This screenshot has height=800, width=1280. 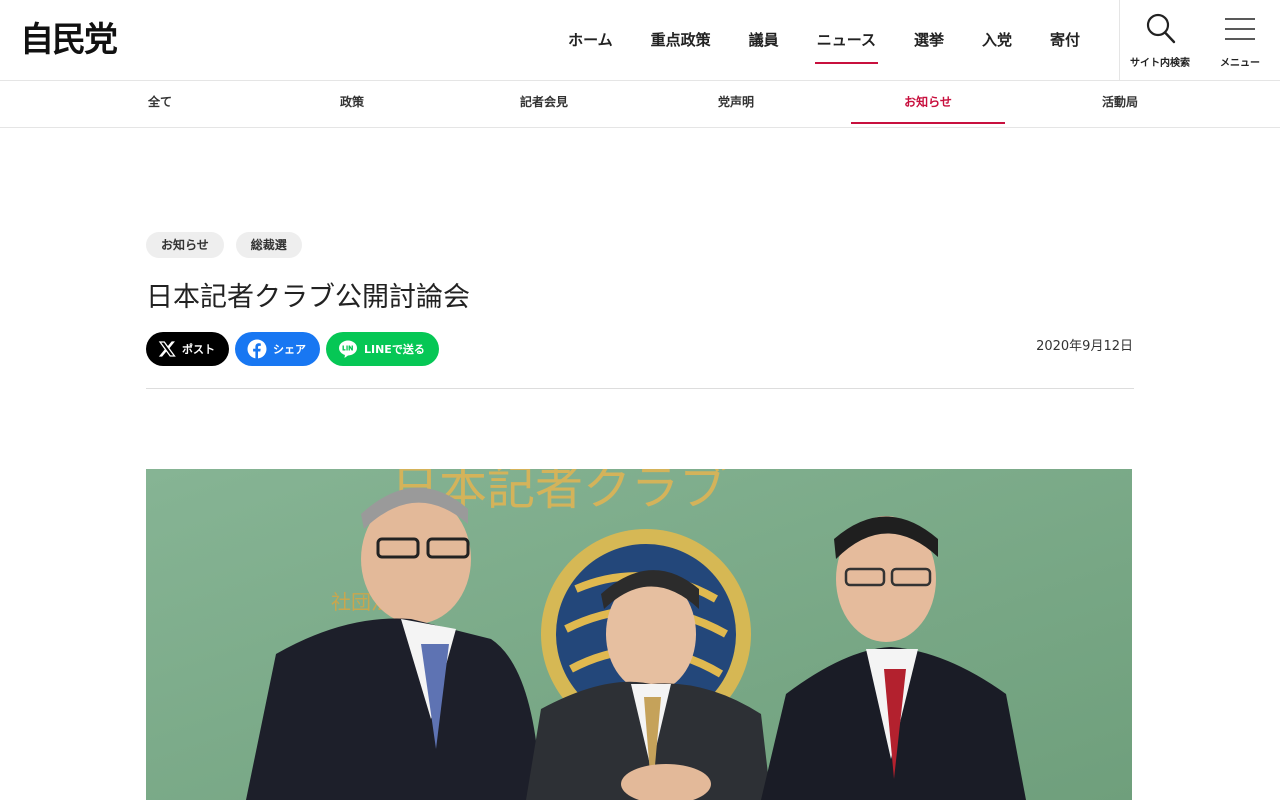 What do you see at coordinates (167, 349) in the screenshot?
I see `x-logo-icon` at bounding box center [167, 349].